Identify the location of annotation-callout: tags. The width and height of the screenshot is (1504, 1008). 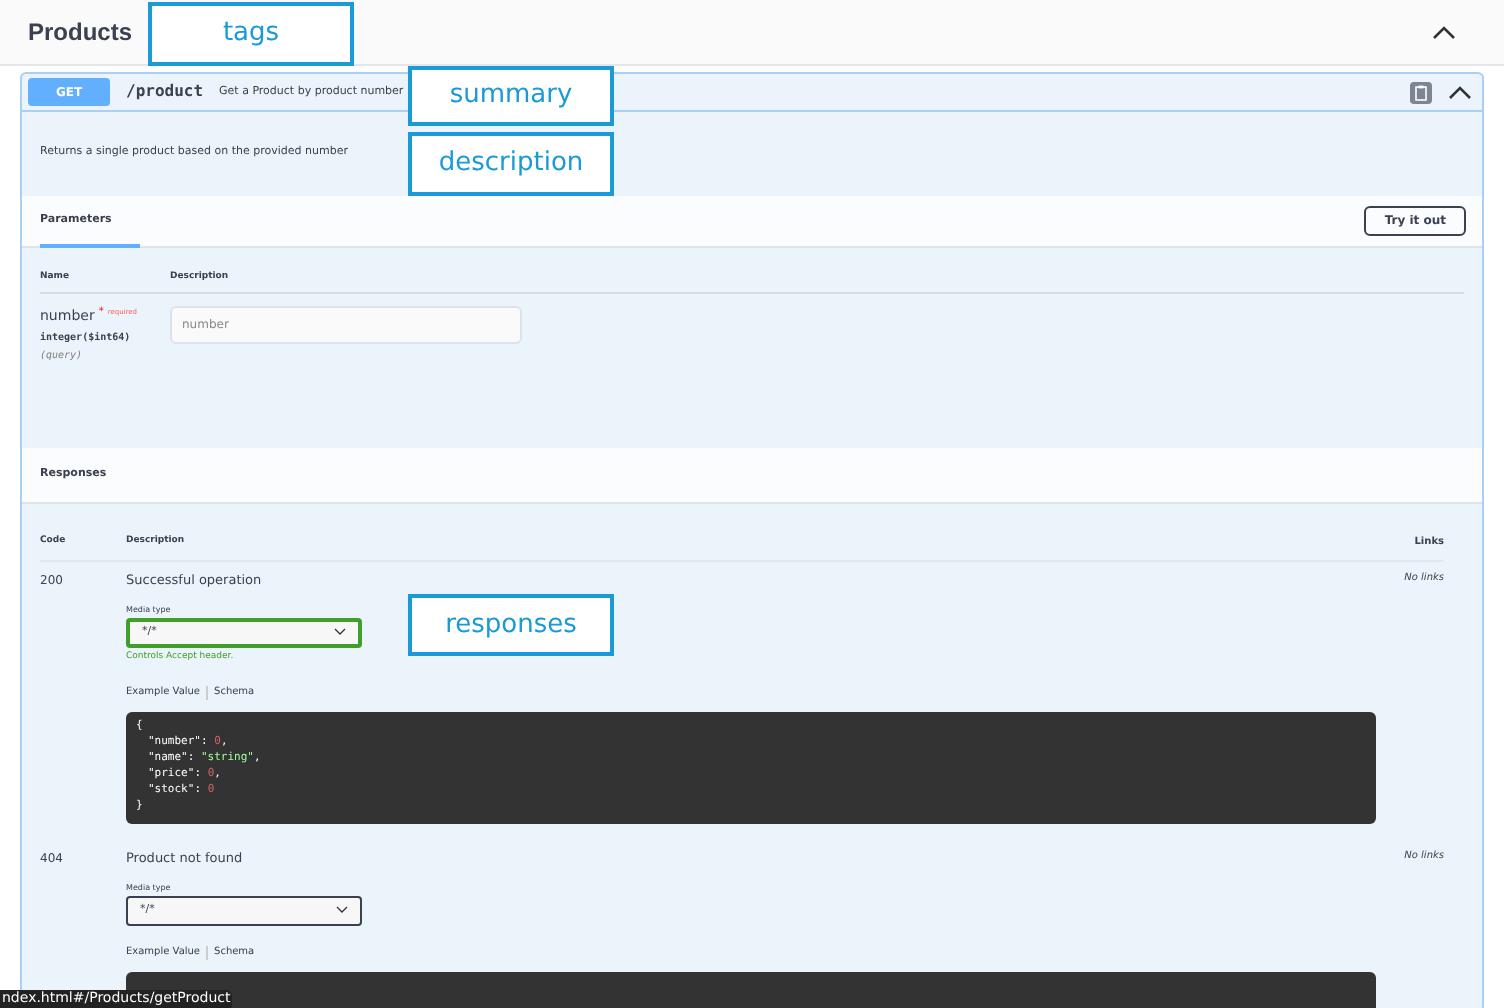
(251, 34).